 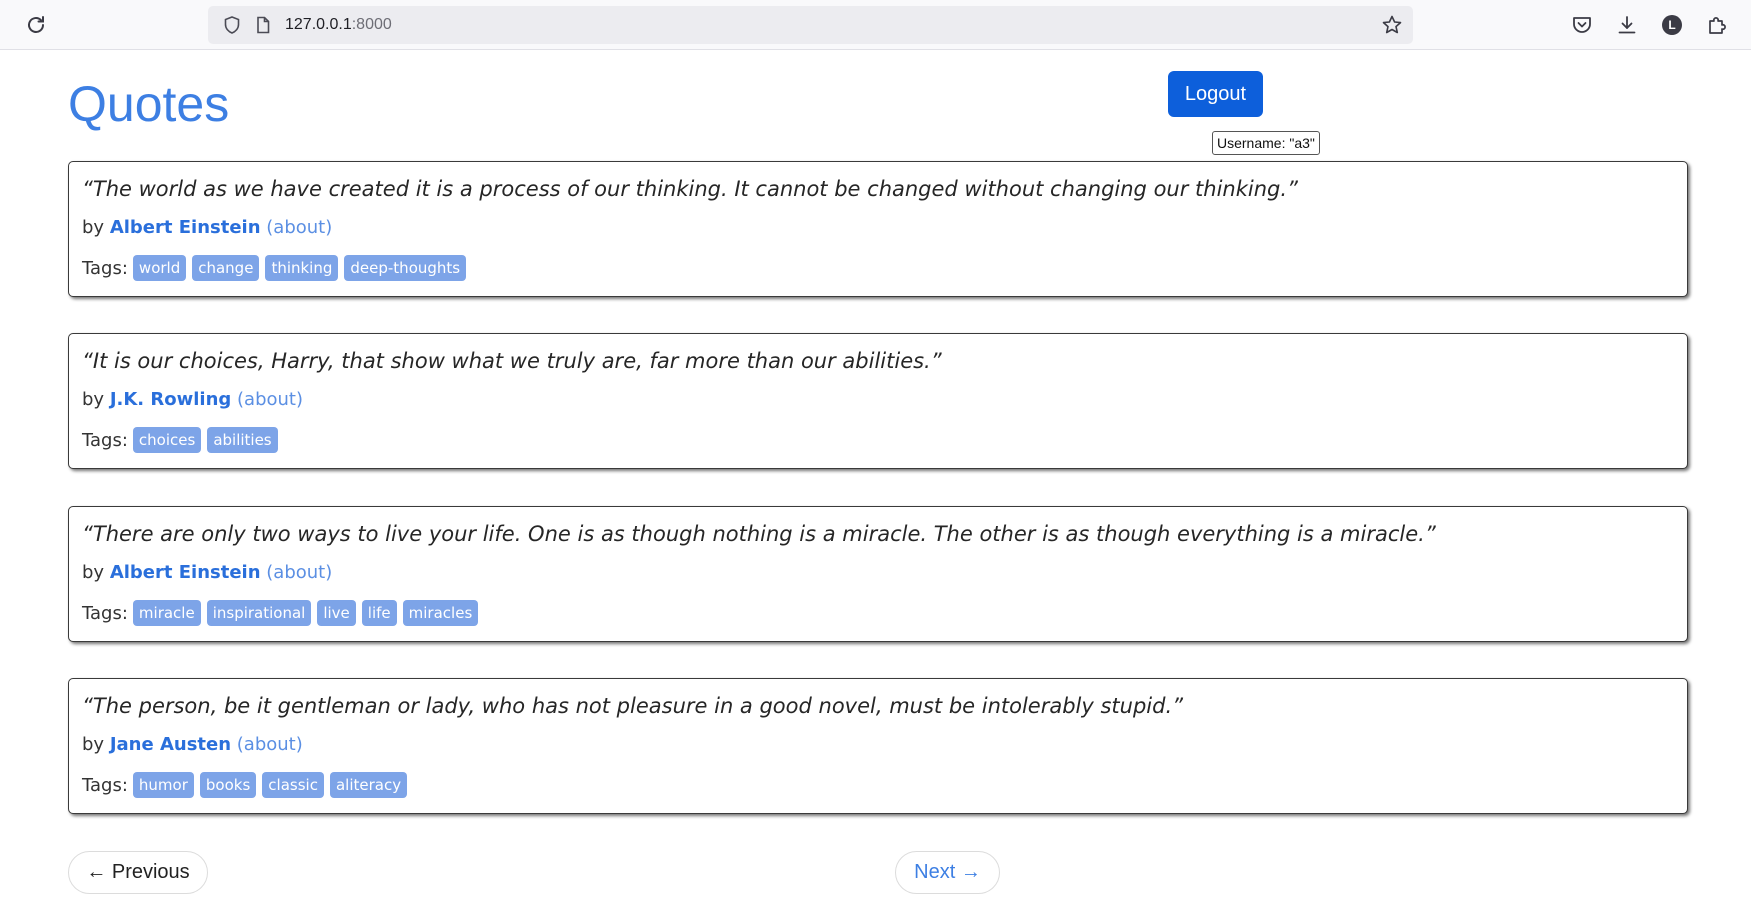 What do you see at coordinates (1717, 25) in the screenshot?
I see `extensions-icon` at bounding box center [1717, 25].